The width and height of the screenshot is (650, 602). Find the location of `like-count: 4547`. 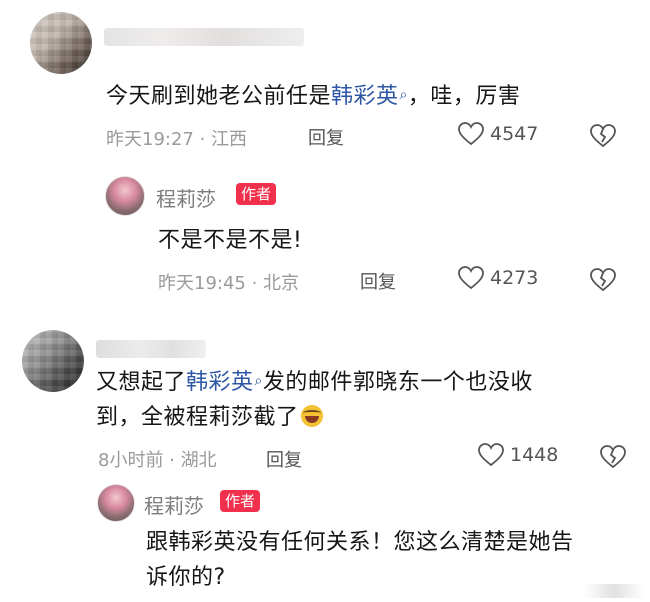

like-count: 4547 is located at coordinates (514, 134).